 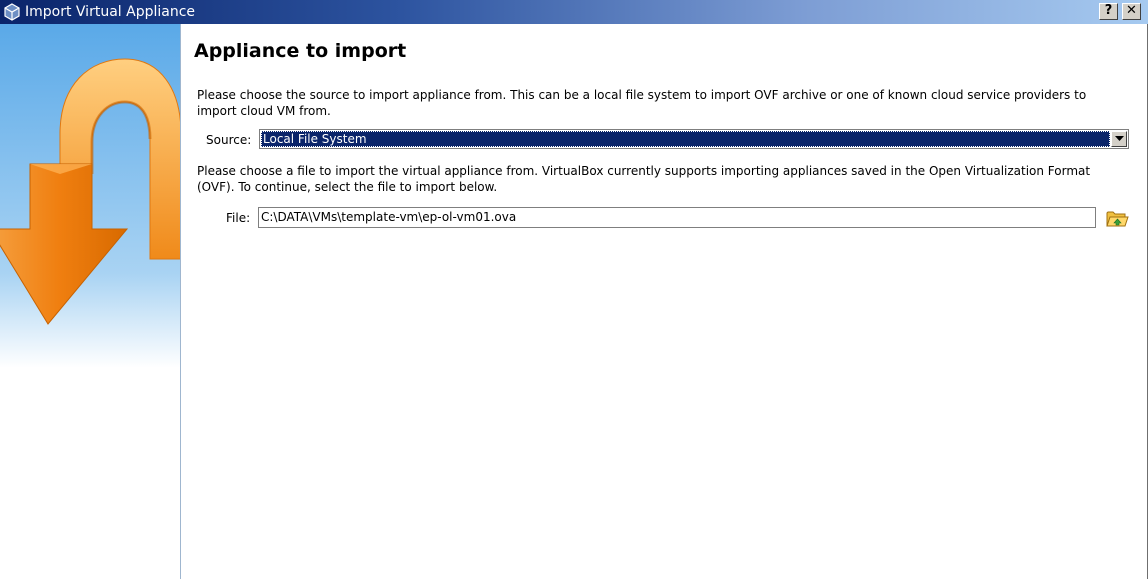 I want to click on source-label: Source:, so click(x=229, y=140).